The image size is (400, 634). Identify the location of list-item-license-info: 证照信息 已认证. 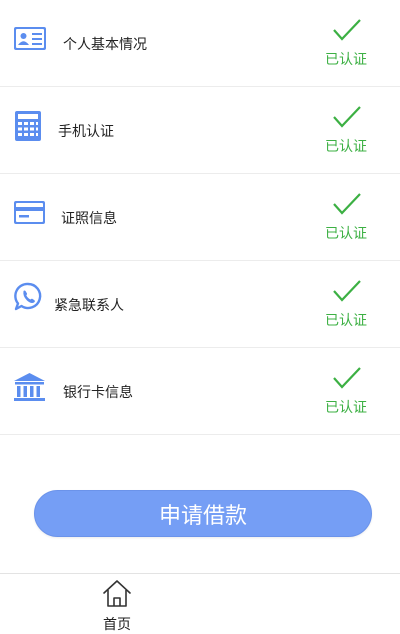
(200, 217).